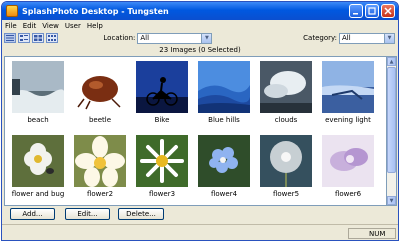  Describe the element at coordinates (162, 87) in the screenshot. I see `bike-photo-thumbnail` at that location.